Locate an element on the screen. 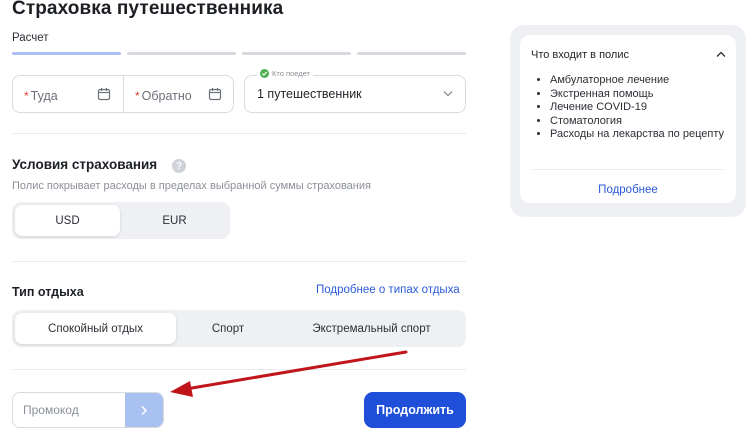 This screenshot has width=752, height=441. chevron-right-icon is located at coordinates (144, 410).